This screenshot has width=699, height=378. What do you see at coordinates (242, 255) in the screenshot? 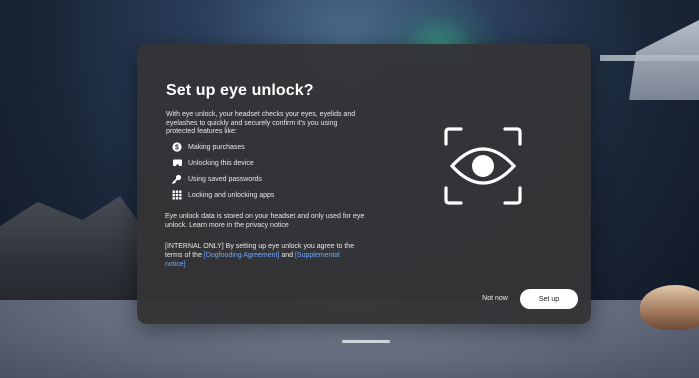
I see `dogfooding-agreement-link: [Dogfooding Agreement]` at bounding box center [242, 255].